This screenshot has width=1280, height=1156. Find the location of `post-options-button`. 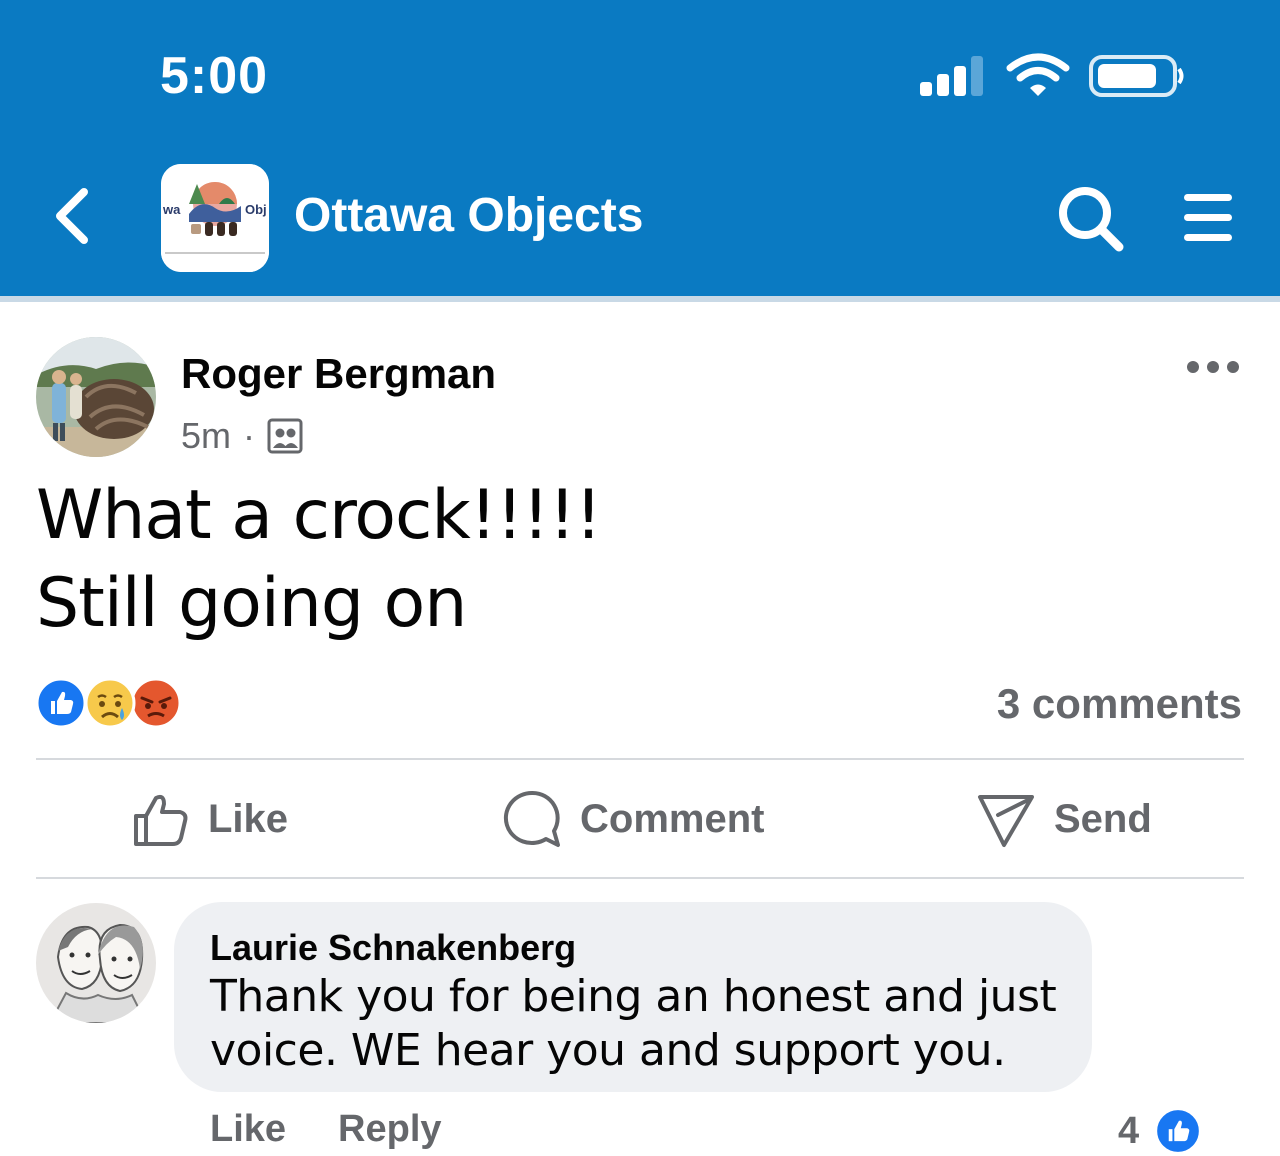

post-options-button is located at coordinates (1213, 367).